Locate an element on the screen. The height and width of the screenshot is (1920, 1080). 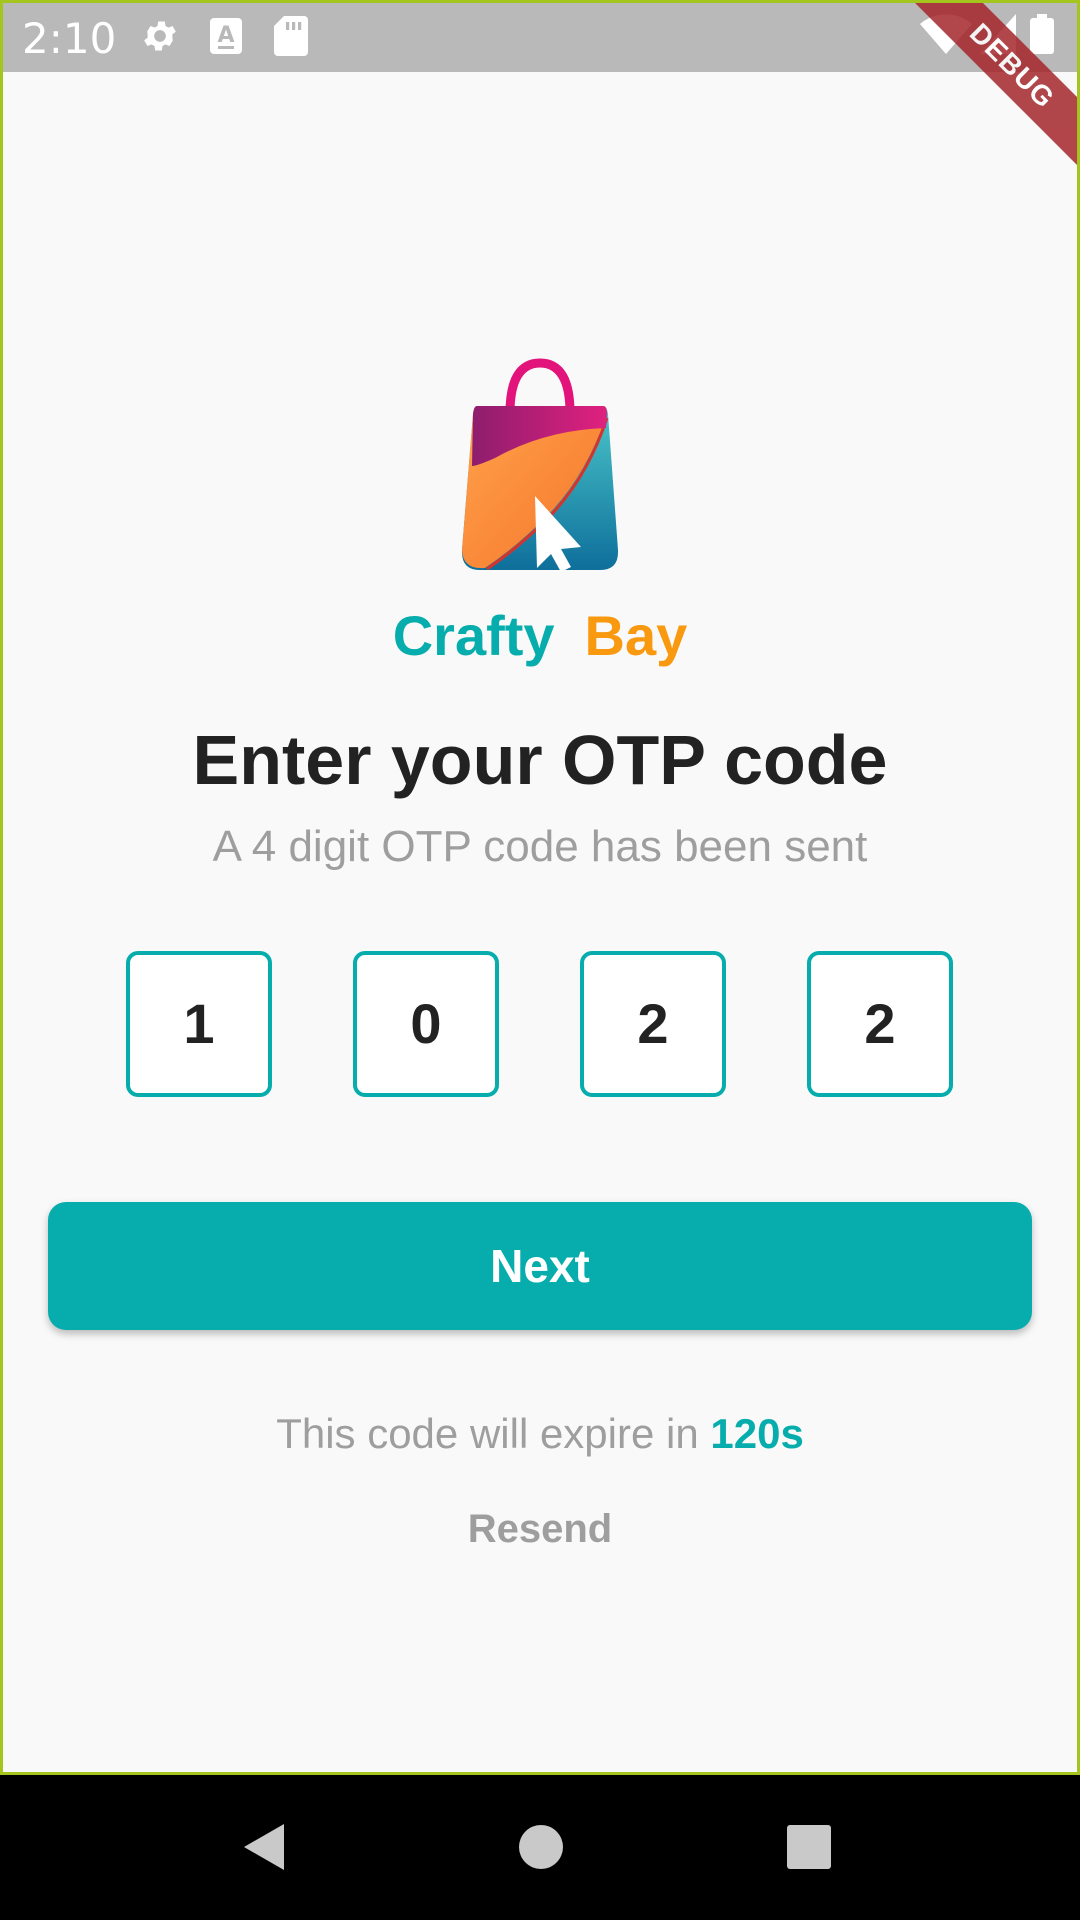
otp-digit-field-2: 0 is located at coordinates (426, 1024).